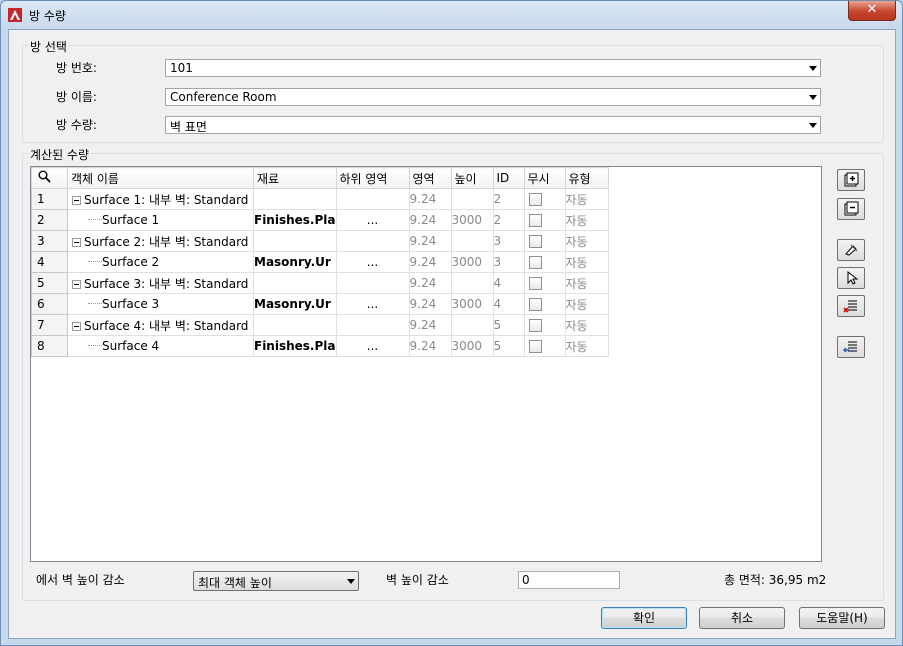  Describe the element at coordinates (430, 178) in the screenshot. I see `column-header-area: 영역` at that location.